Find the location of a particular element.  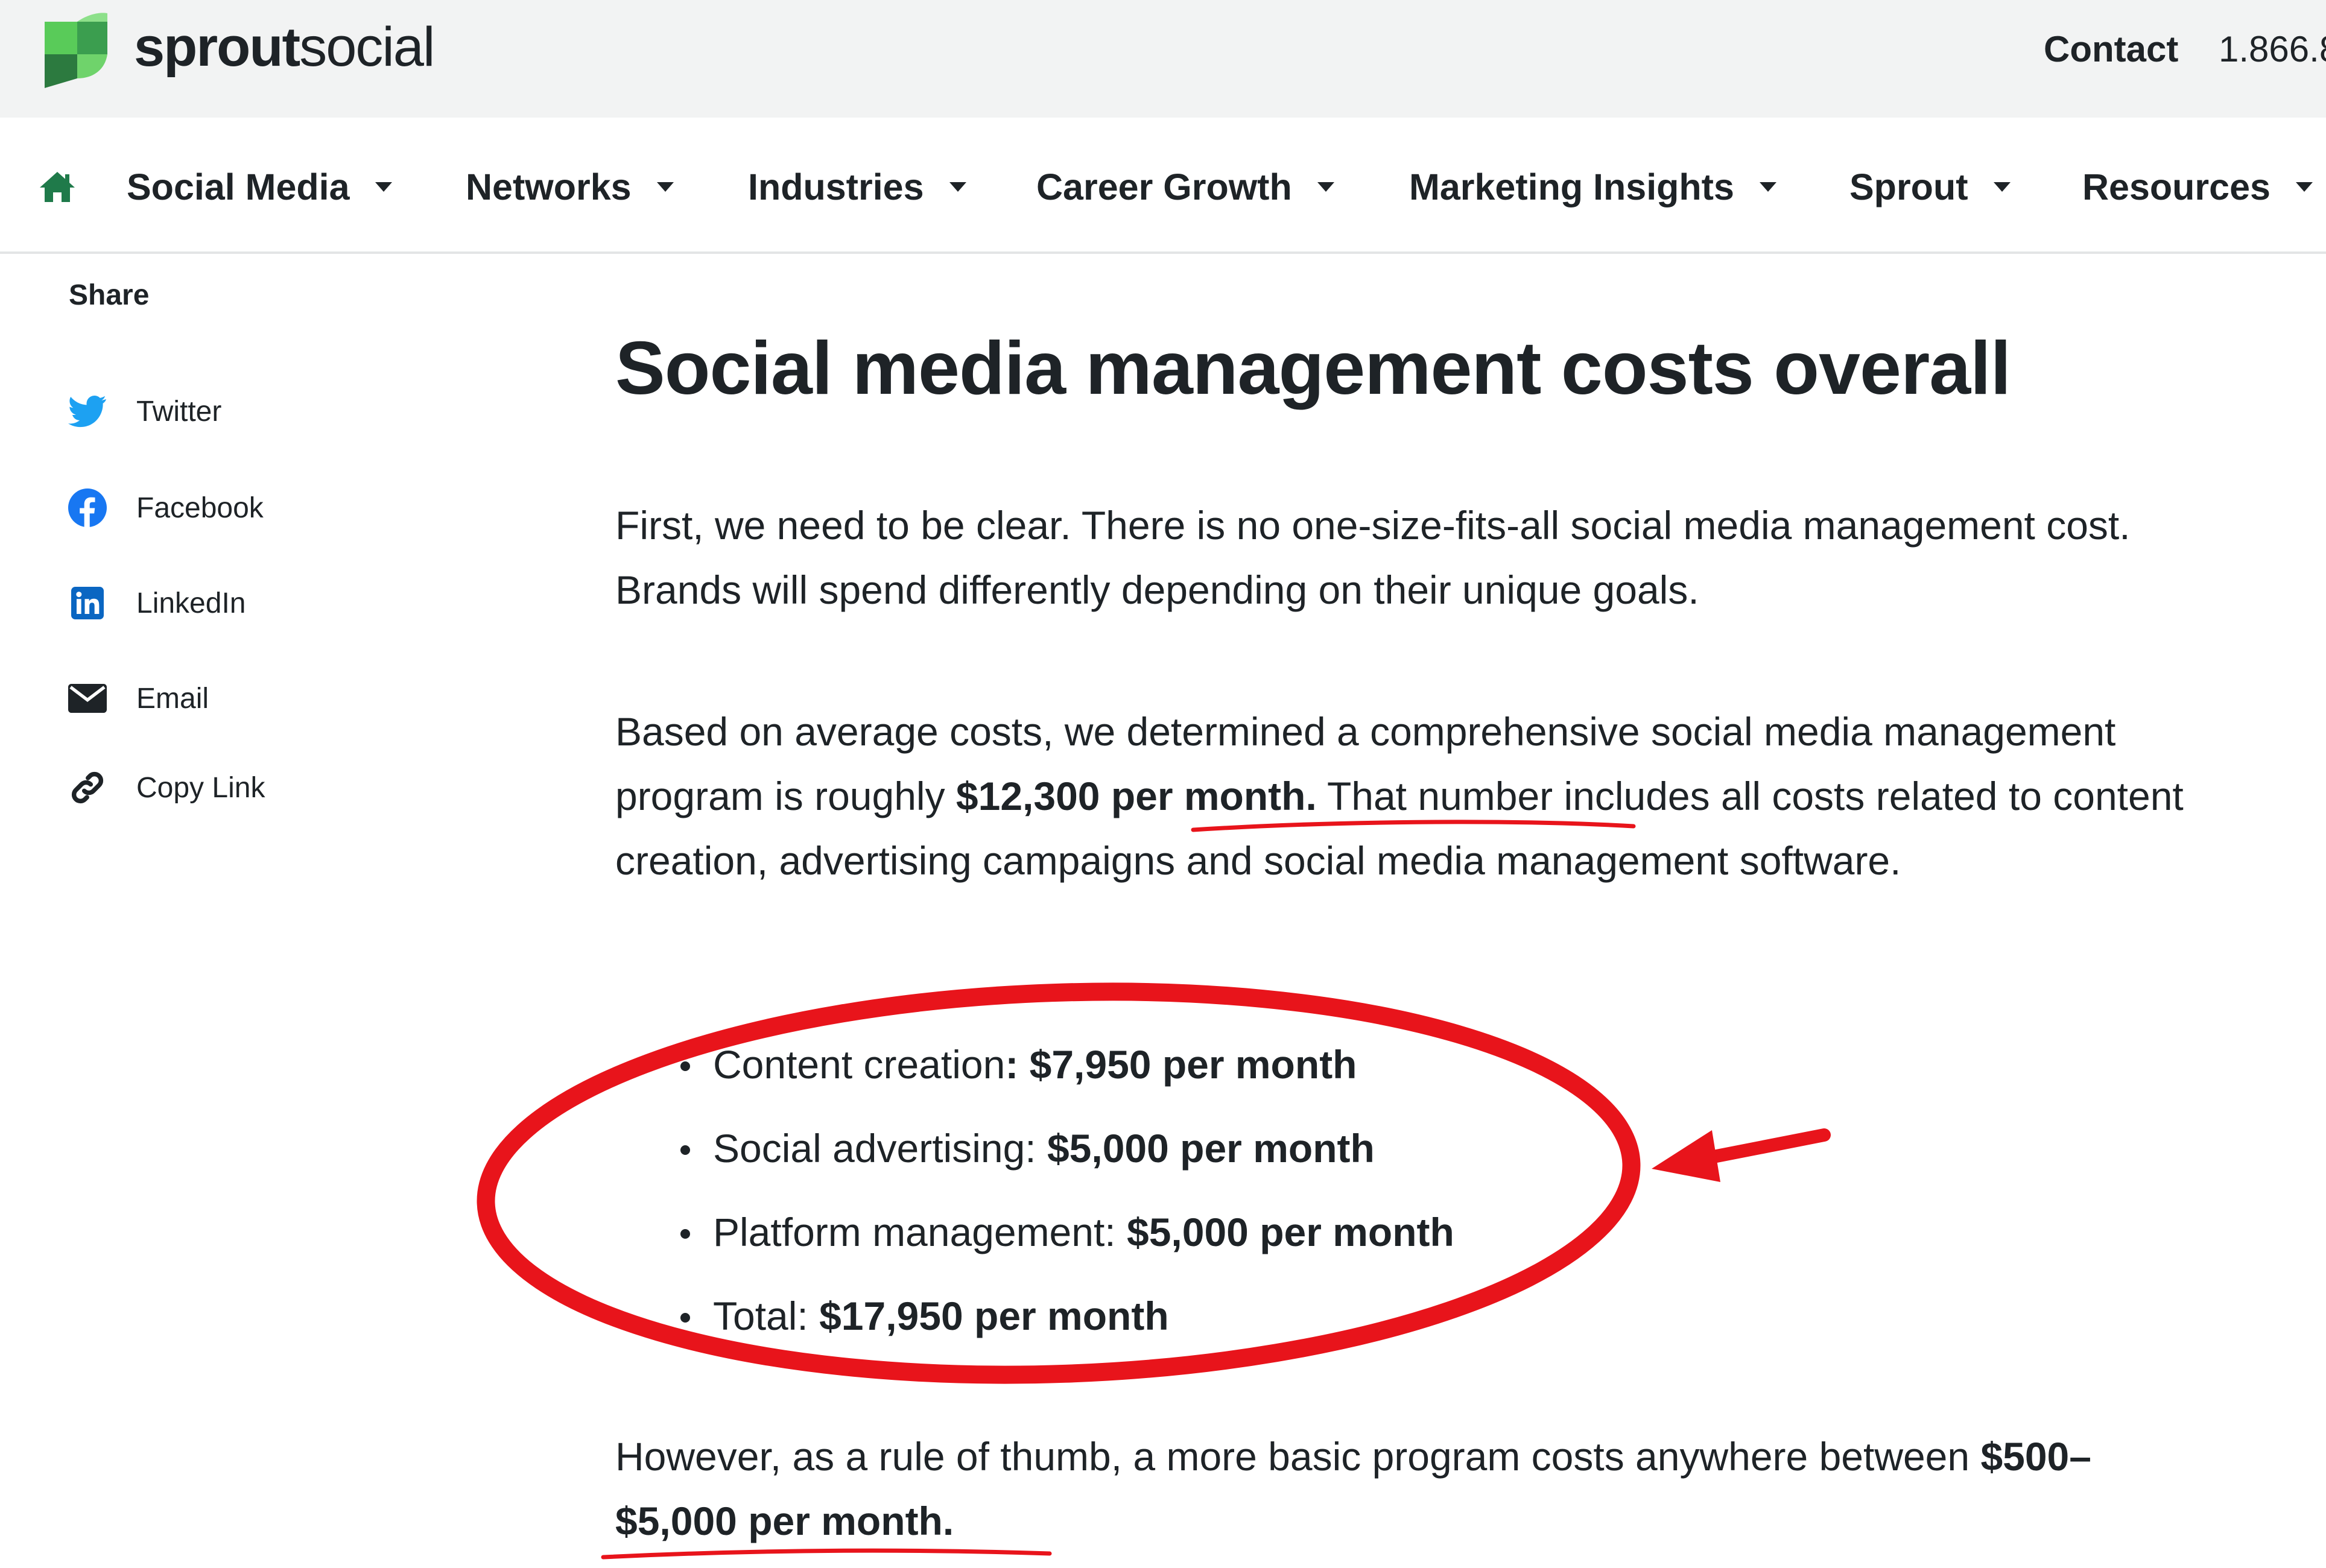

list-item-label: Social advertising: is located at coordinates (880, 1148).